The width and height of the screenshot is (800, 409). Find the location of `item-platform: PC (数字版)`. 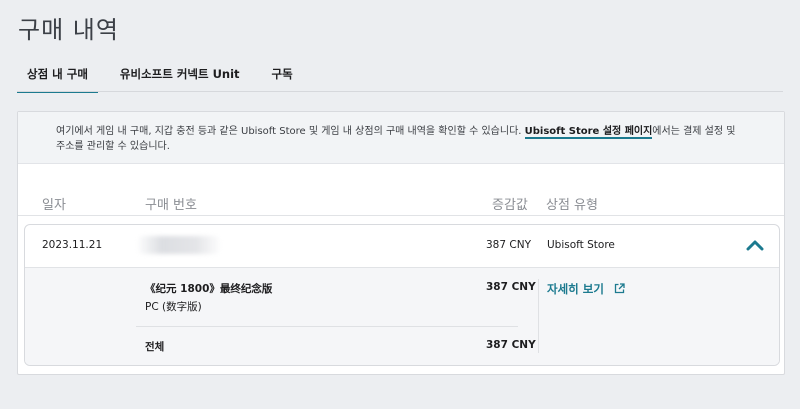

item-platform: PC (数字版) is located at coordinates (173, 307).